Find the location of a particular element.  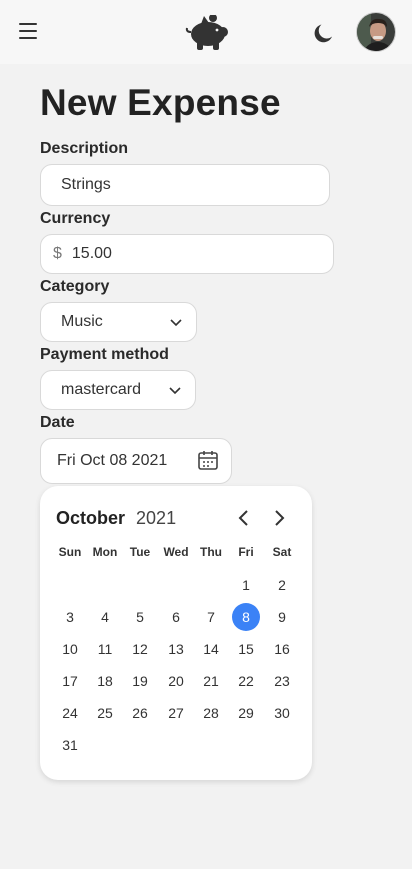

calendar-day: 4 is located at coordinates (105, 617).